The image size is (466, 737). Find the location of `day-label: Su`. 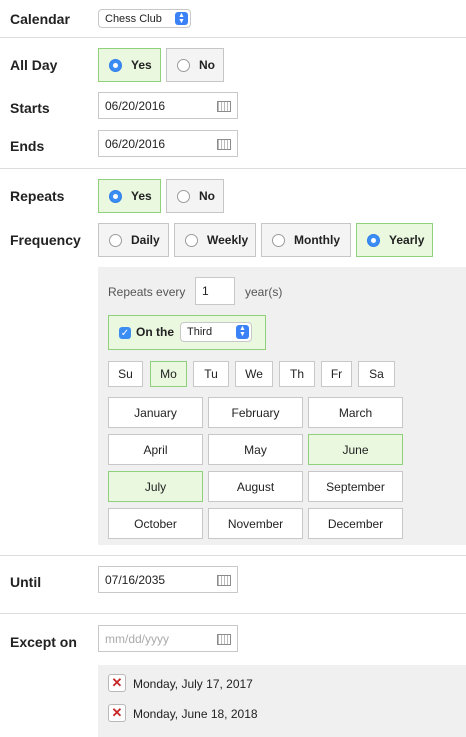

day-label: Su is located at coordinates (125, 374).